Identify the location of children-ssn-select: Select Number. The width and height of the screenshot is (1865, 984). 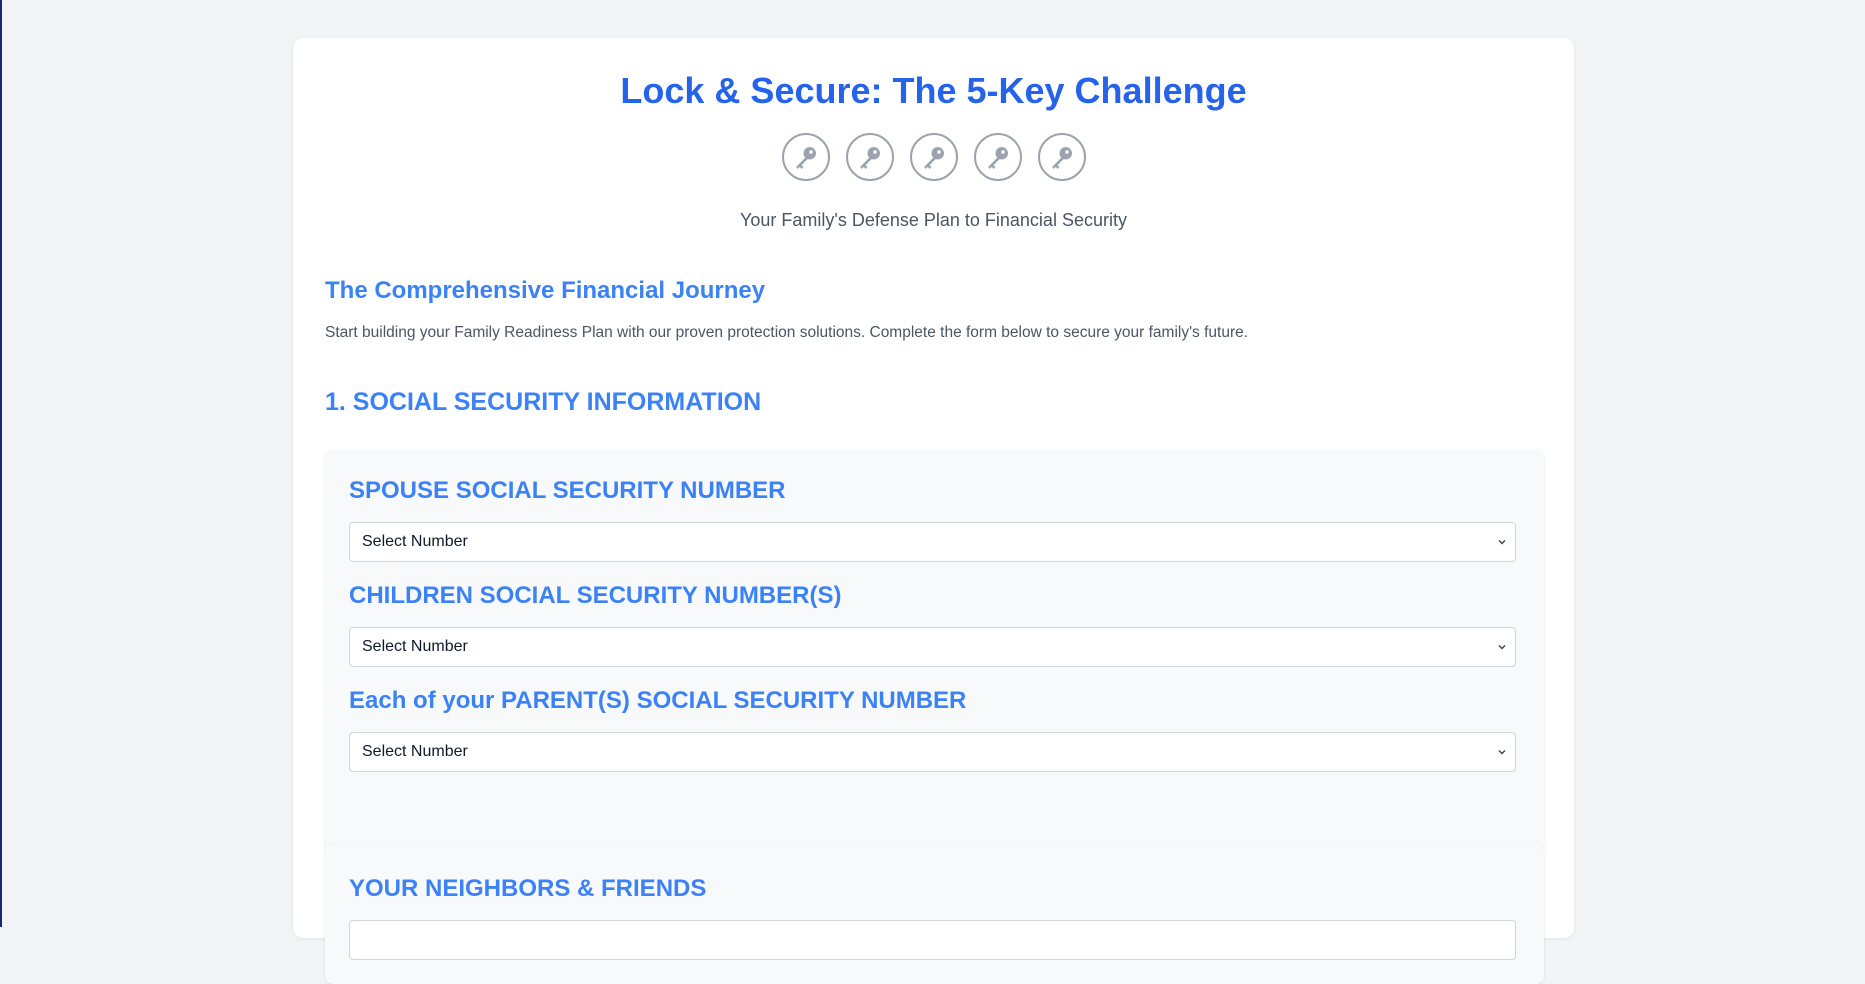
(932, 647).